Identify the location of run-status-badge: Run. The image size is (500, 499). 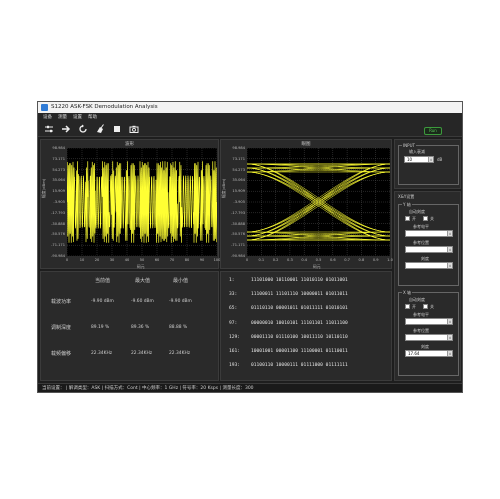
(433, 131).